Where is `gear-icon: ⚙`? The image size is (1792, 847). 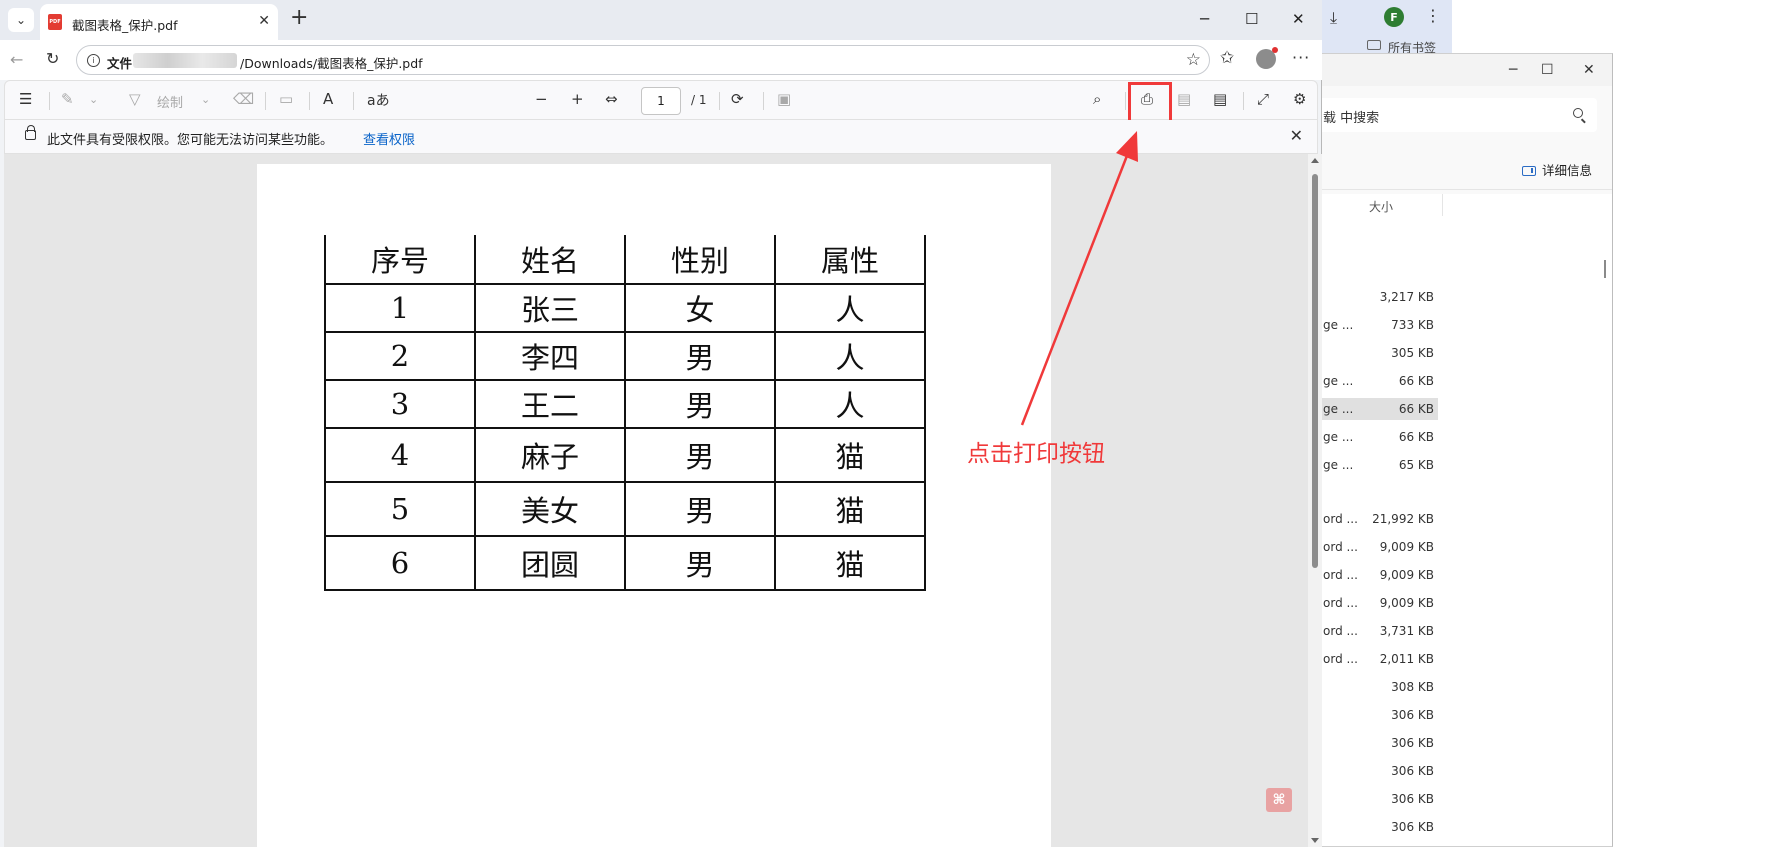 gear-icon: ⚙ is located at coordinates (1299, 99).